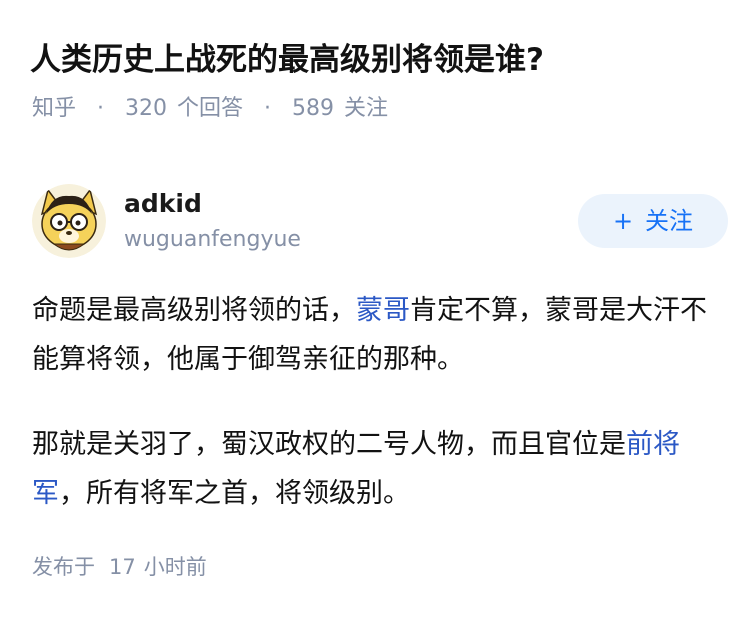  I want to click on avatar, so click(69, 221).